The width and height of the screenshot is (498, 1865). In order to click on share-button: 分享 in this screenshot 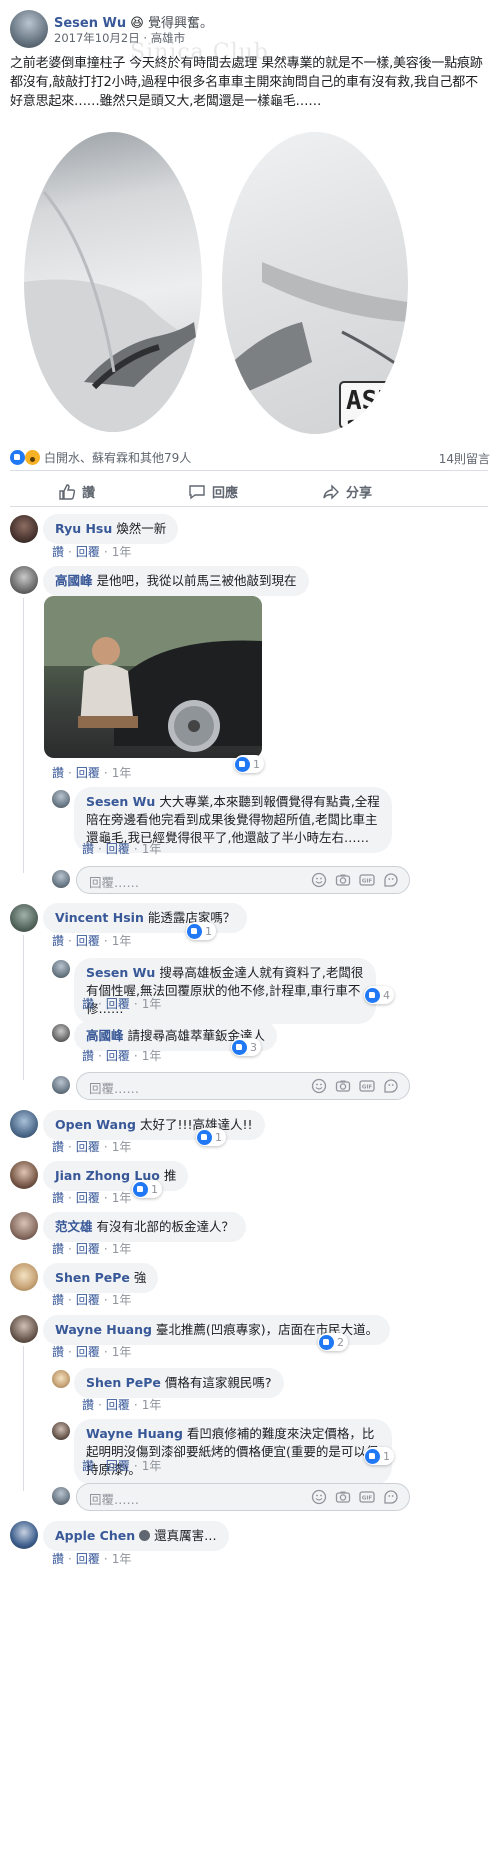, I will do `click(347, 491)`.